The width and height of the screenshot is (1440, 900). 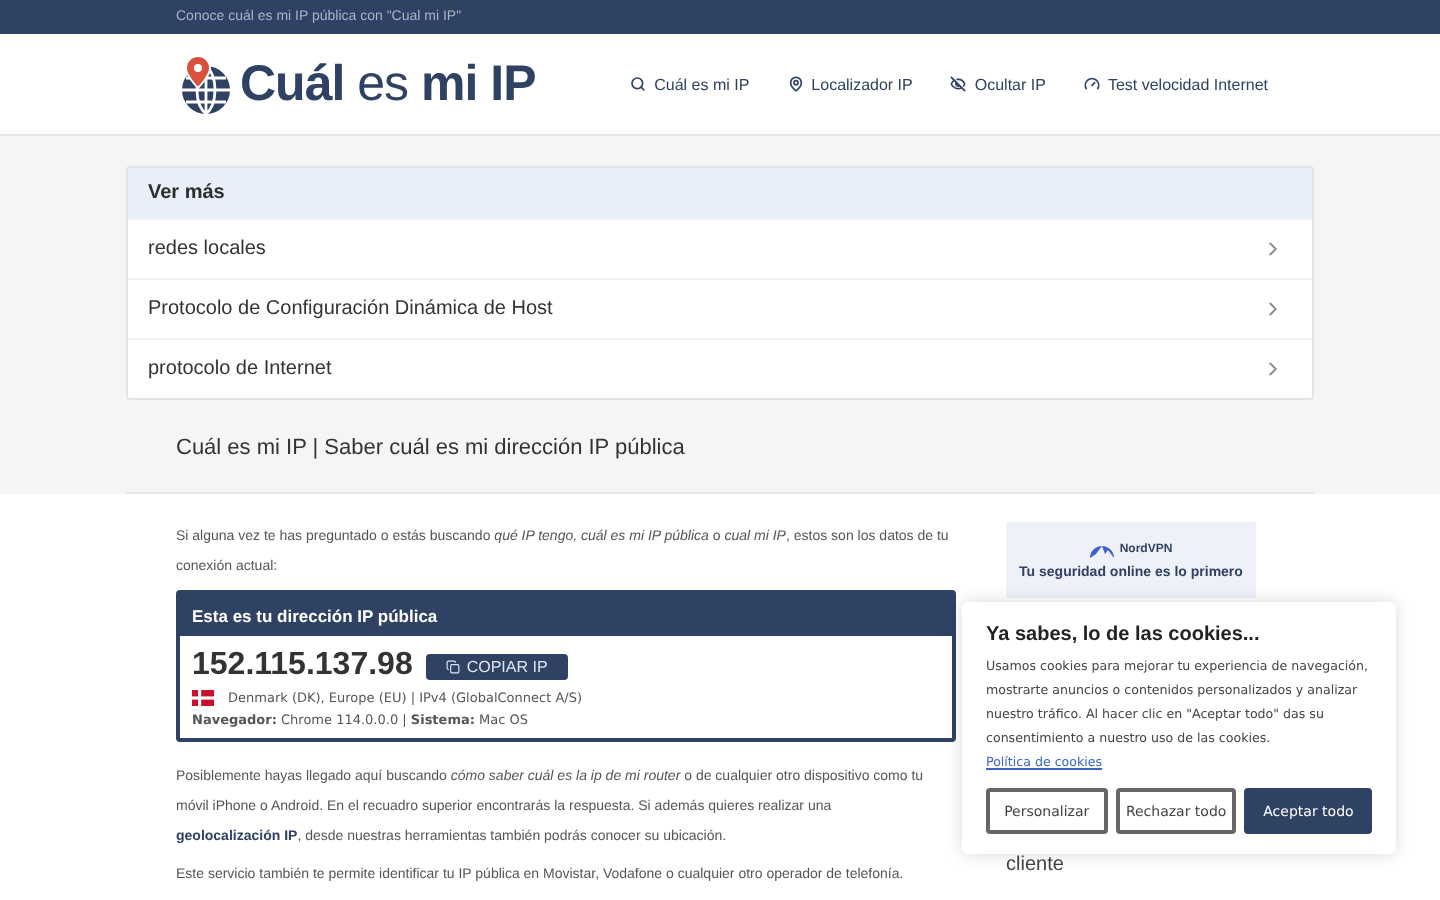 I want to click on globe-pin-icon, so click(x=206, y=84).